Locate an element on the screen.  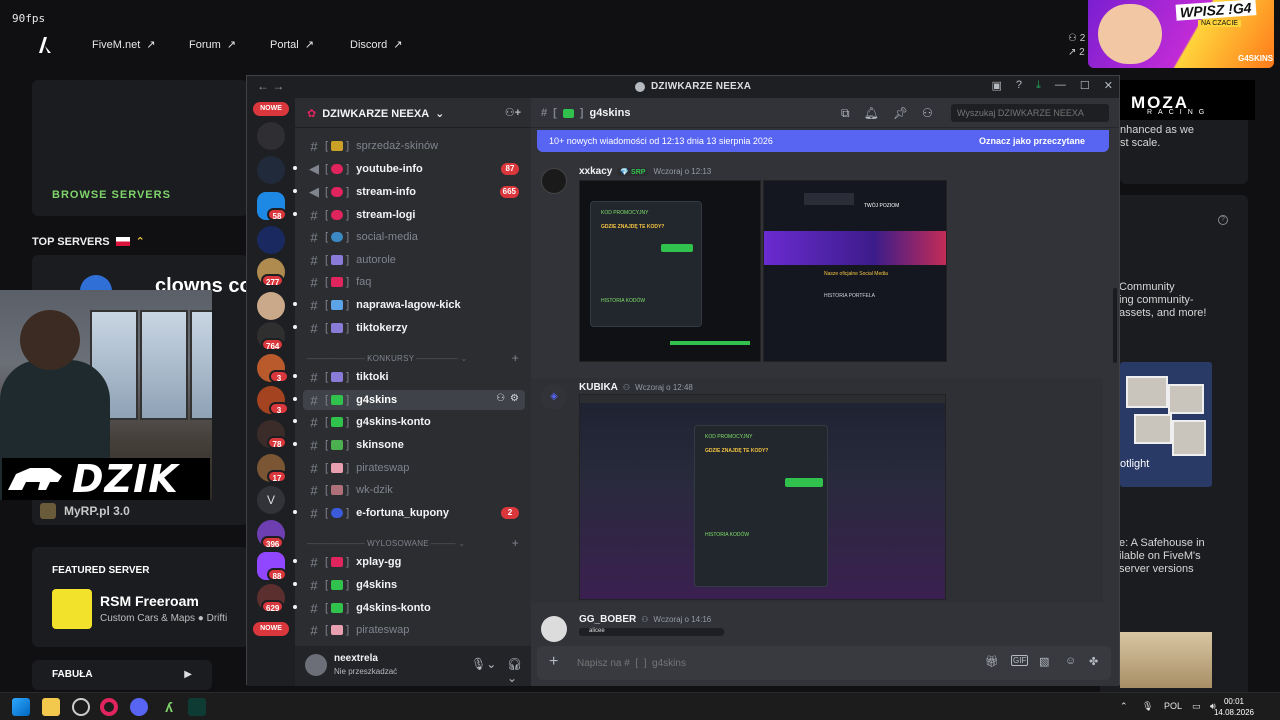
channel-stream-logi: #[] stream-logi is located at coordinates (414, 215).